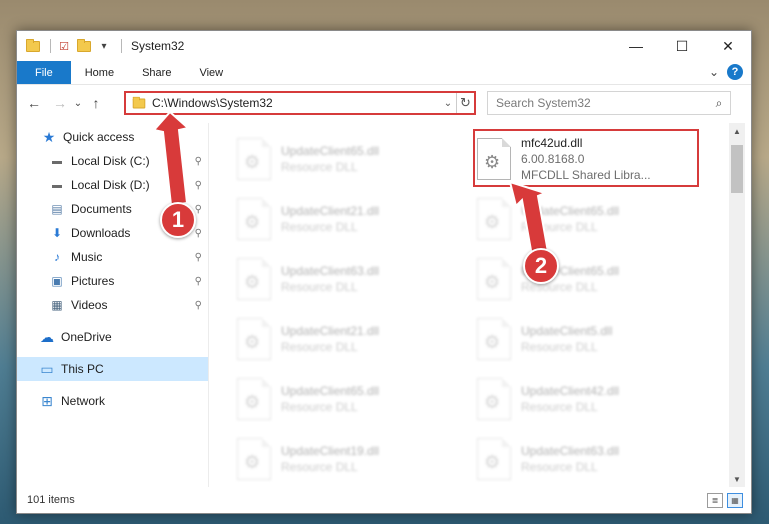 Image resolution: width=769 pixels, height=524 pixels. Describe the element at coordinates (737, 169) in the screenshot. I see `scroll-thumb` at that location.